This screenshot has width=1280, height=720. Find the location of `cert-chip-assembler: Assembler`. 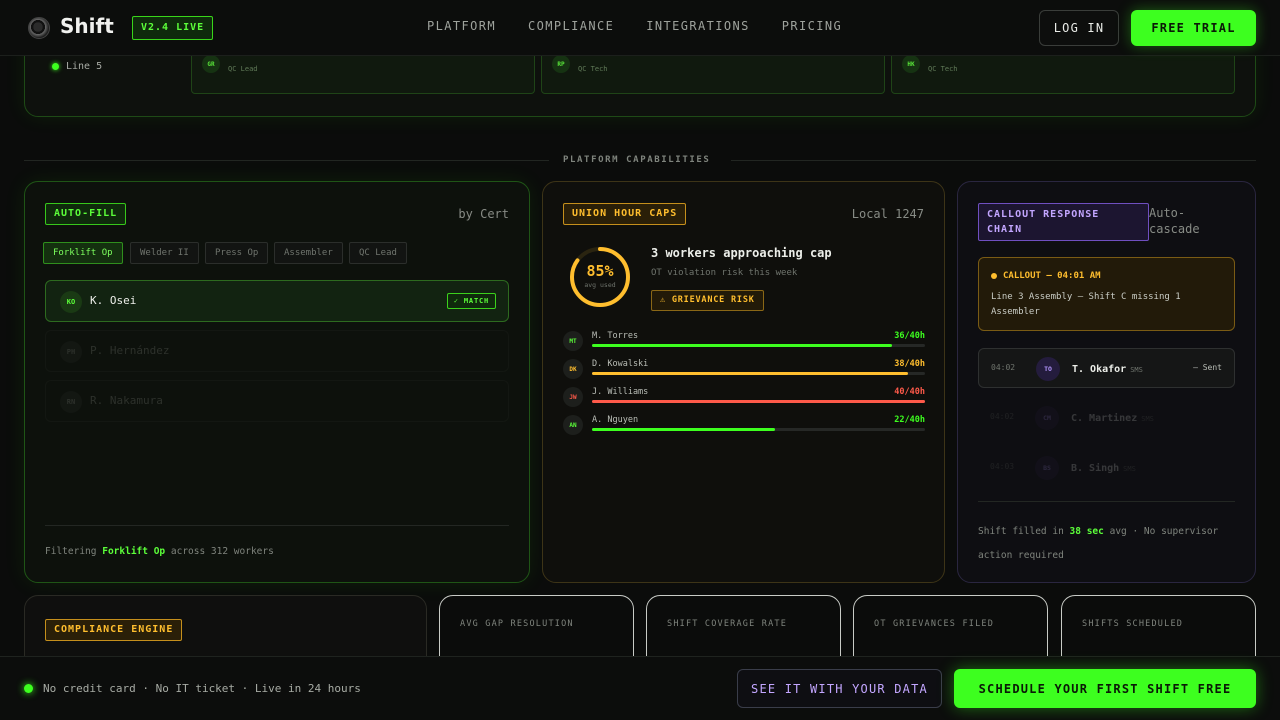

cert-chip-assembler: Assembler is located at coordinates (308, 253).